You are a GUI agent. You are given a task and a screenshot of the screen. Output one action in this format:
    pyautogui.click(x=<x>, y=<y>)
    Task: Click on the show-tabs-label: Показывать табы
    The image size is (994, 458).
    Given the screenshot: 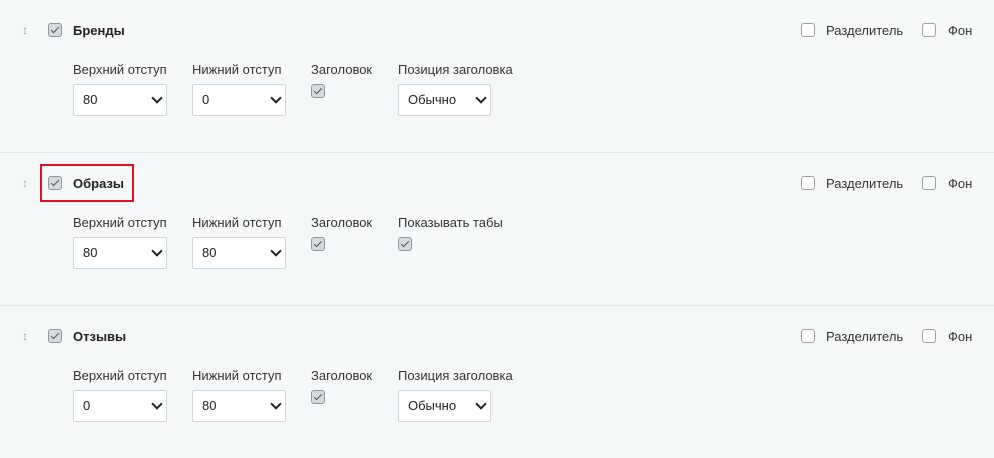 What is the action you would take?
    pyautogui.click(x=450, y=222)
    